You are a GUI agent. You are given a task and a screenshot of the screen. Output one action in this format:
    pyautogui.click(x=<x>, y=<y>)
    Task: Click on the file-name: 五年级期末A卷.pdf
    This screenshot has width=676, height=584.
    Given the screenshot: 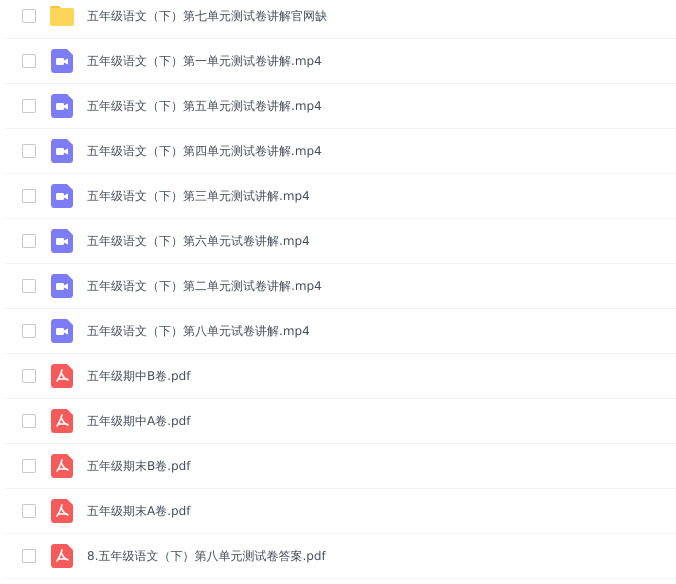 What is the action you would take?
    pyautogui.click(x=138, y=511)
    